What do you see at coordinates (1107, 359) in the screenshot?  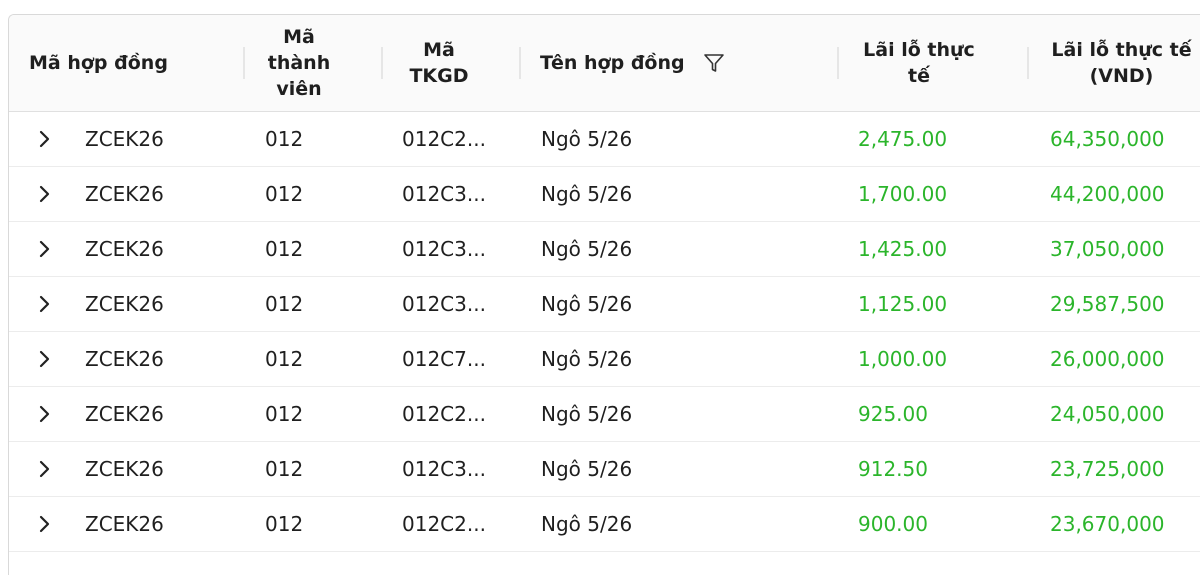 I see `cell-actual-pl-vnd: 26,000,000` at bounding box center [1107, 359].